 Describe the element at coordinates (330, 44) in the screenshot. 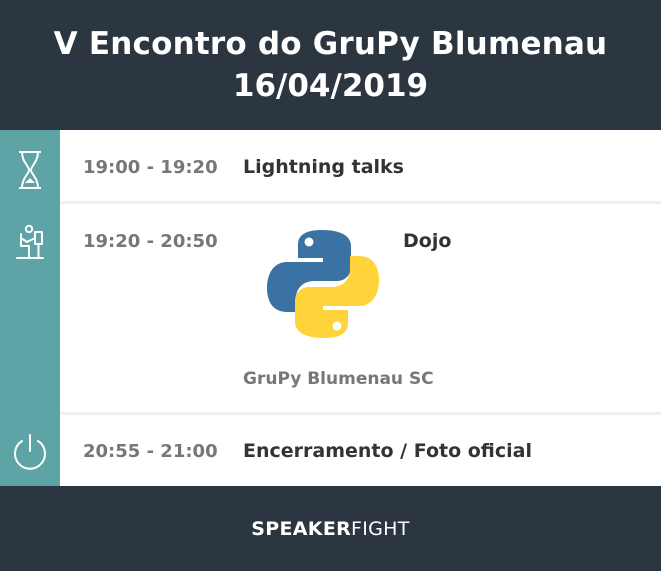

I see `event-title: V Encontro do GruPy Blumenau` at that location.